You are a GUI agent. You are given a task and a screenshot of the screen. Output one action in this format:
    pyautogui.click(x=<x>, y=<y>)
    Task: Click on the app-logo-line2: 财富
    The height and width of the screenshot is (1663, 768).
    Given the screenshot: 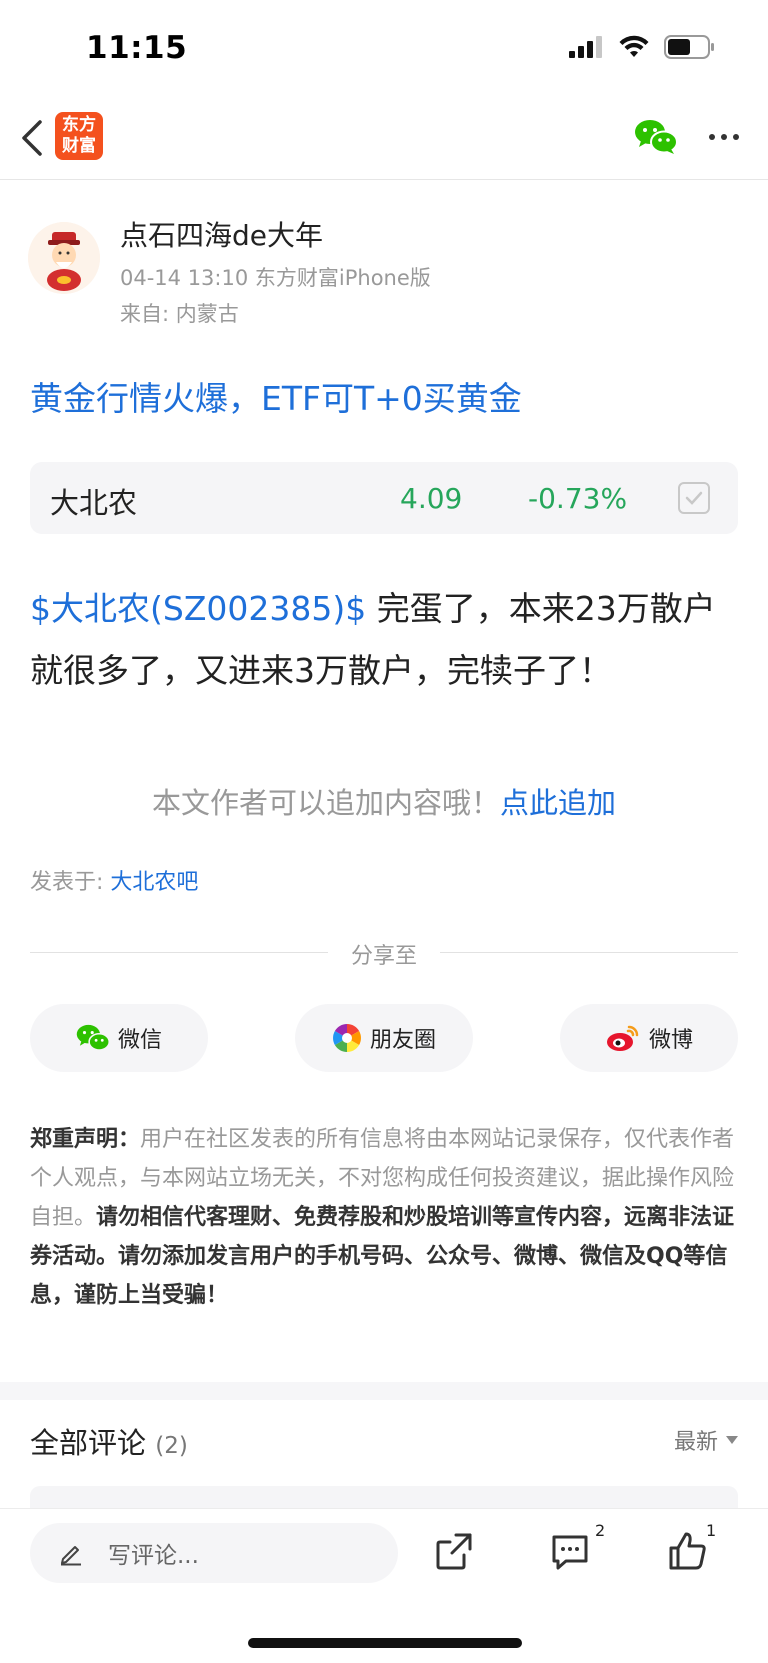 What is the action you would take?
    pyautogui.click(x=79, y=146)
    